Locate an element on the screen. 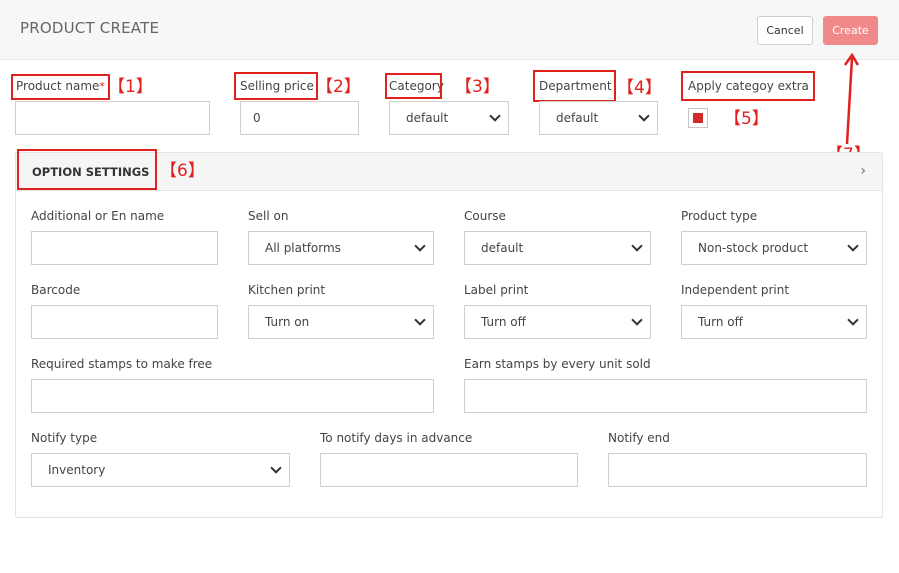  annotation-1: 【1】 is located at coordinates (130, 87).